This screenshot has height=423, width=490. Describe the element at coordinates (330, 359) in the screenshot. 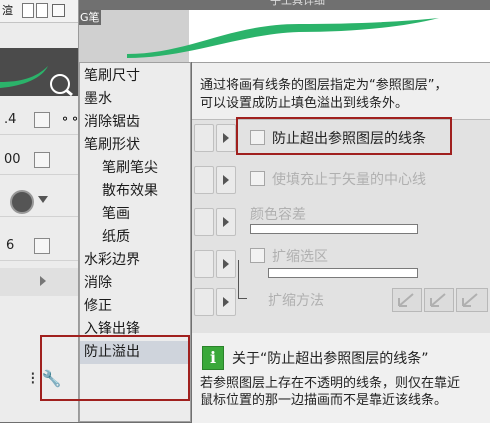

I see `help-title: 关于“防止超出参照图层的线条”` at that location.